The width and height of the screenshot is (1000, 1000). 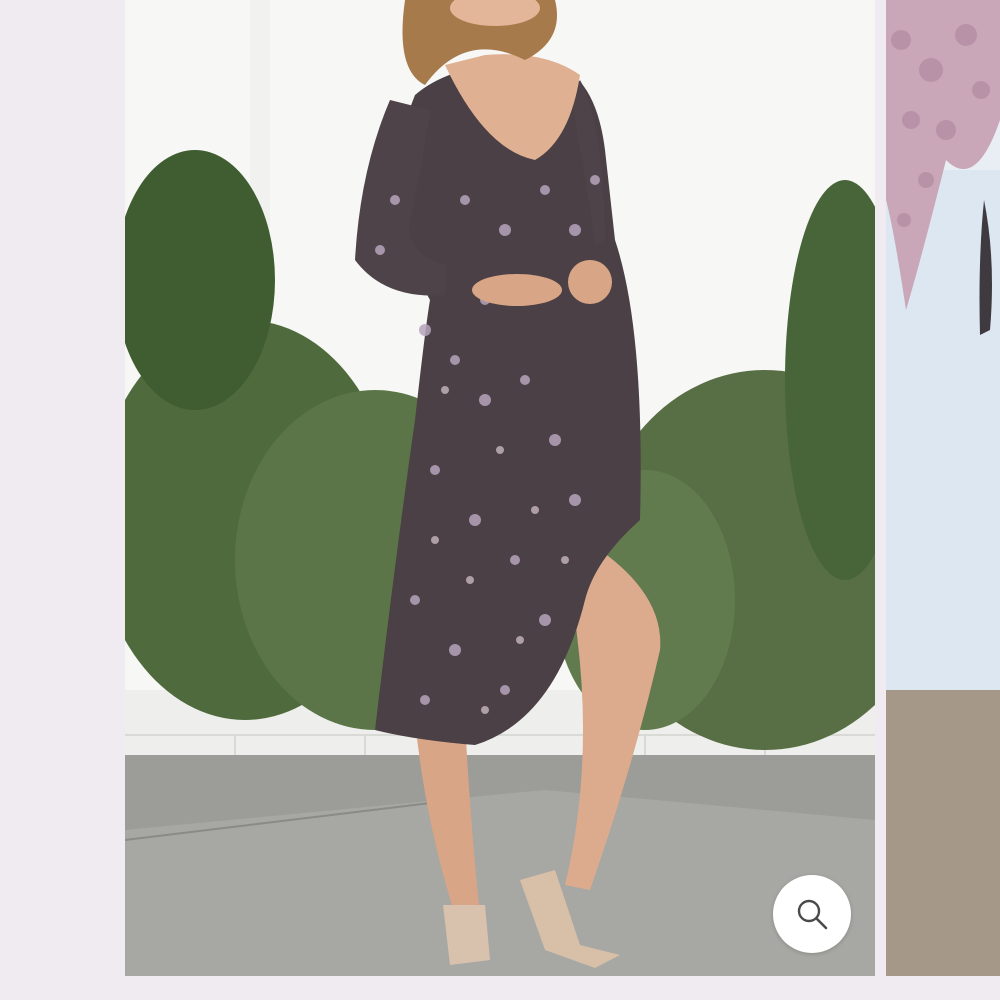 I want to click on product-image-next, so click(x=943, y=488).